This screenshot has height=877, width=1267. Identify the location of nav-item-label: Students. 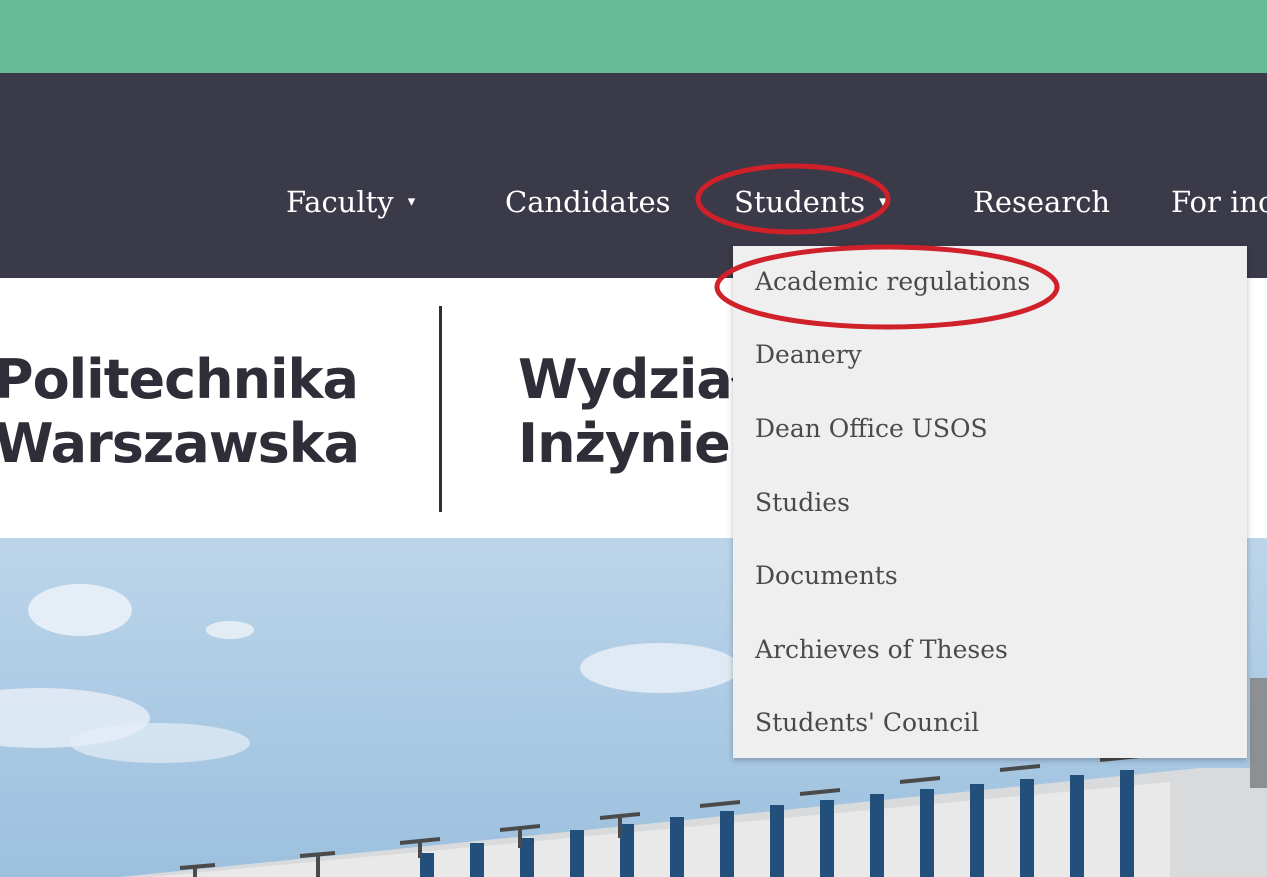
(800, 202).